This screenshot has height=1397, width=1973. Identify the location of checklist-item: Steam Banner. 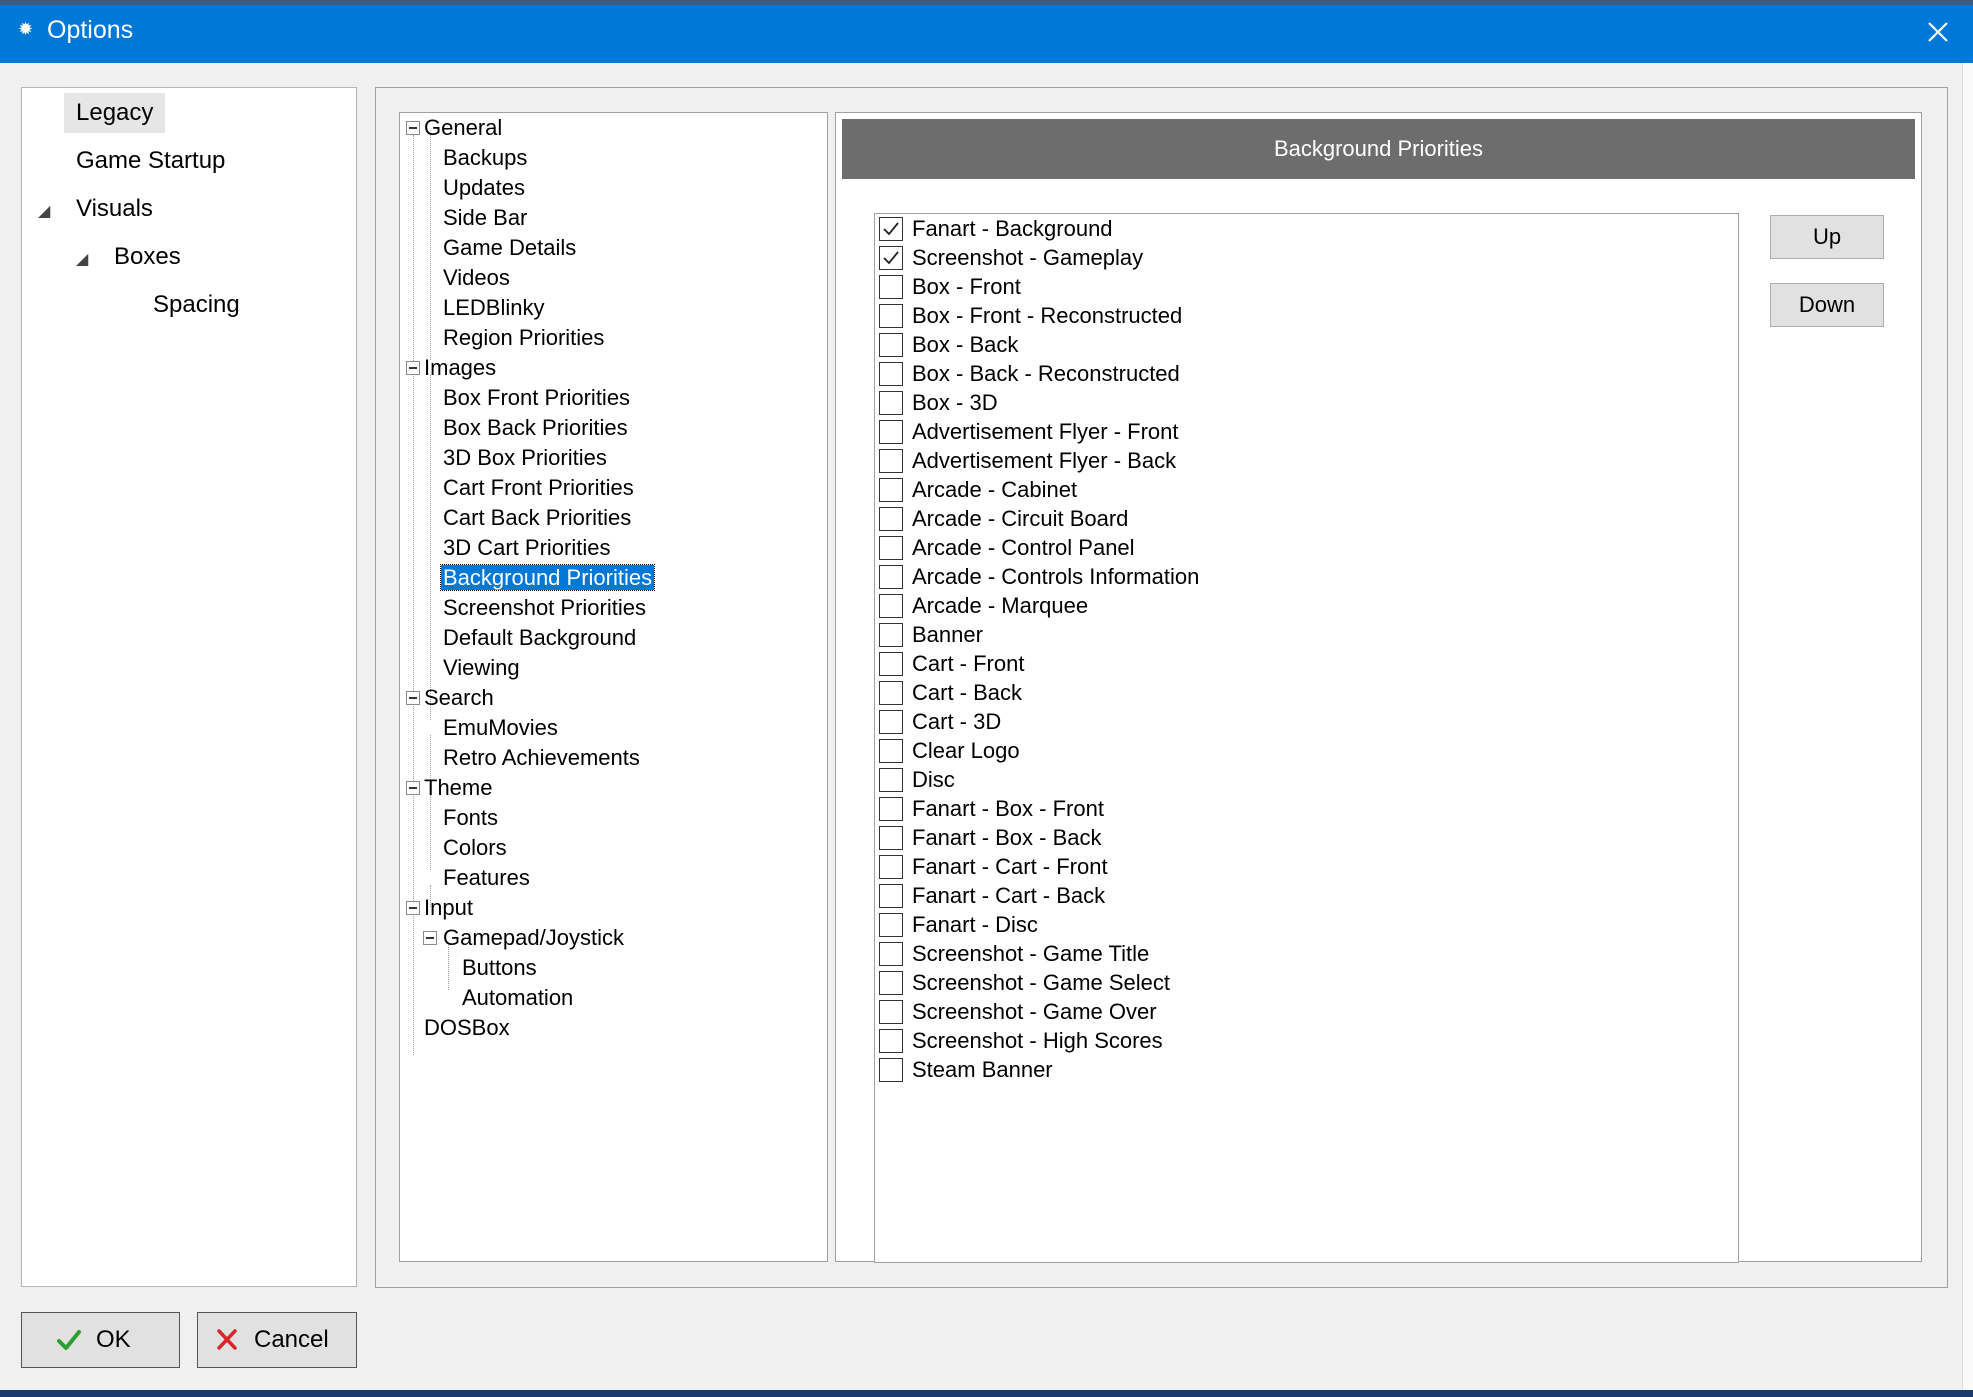
(966, 1069).